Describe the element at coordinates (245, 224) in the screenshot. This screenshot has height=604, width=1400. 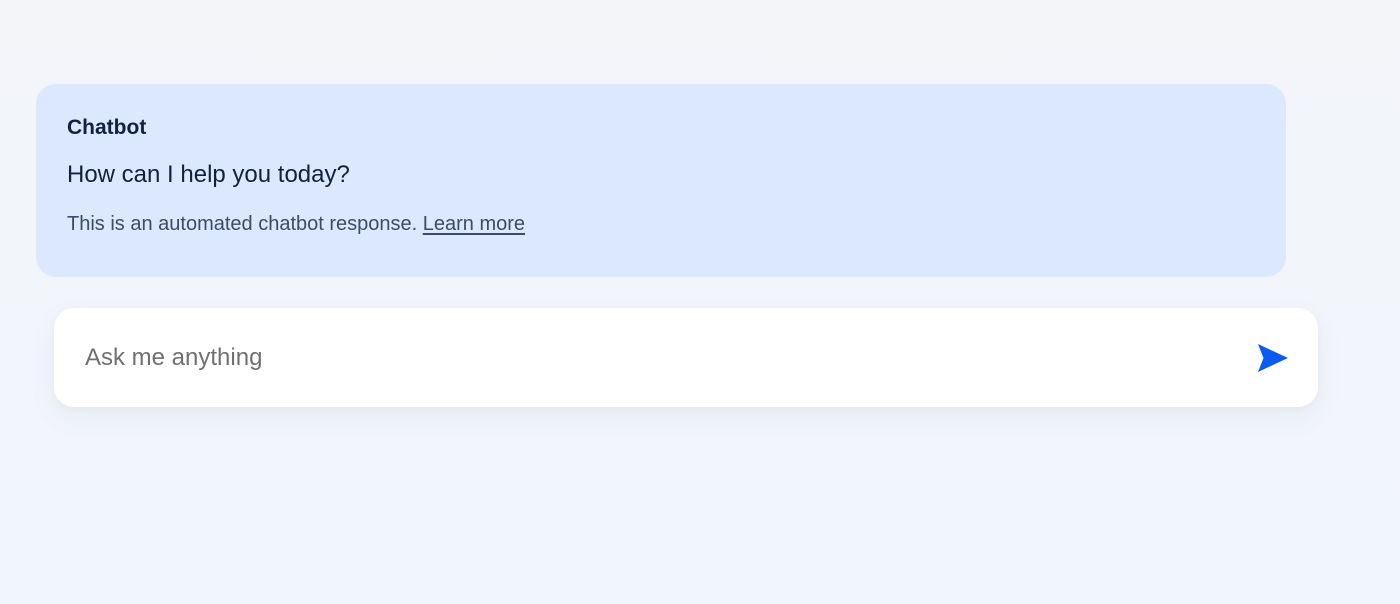
I see `disclaimer-text: This is an automated chatbot response.` at that location.